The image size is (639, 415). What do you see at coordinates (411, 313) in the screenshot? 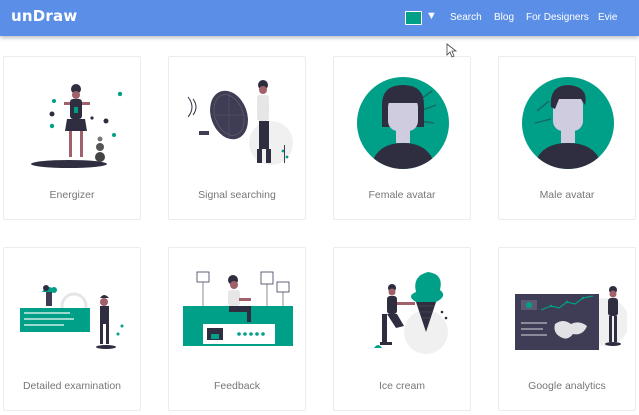
I see `ice-cream-illustration` at bounding box center [411, 313].